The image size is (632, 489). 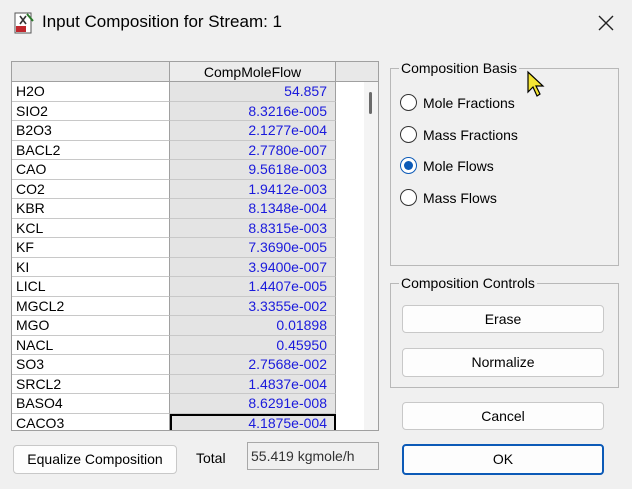 I want to click on table-row: KF 7.3690e-005, so click(x=195, y=248).